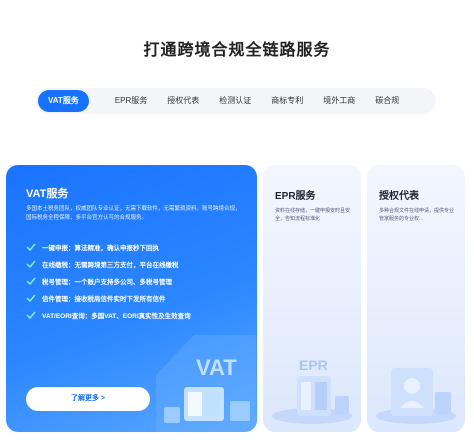 The width and height of the screenshot is (474, 440). What do you see at coordinates (104, 299) in the screenshot?
I see `feature-text: 信件管理：接收税局信件实时下发所有信件` at bounding box center [104, 299].